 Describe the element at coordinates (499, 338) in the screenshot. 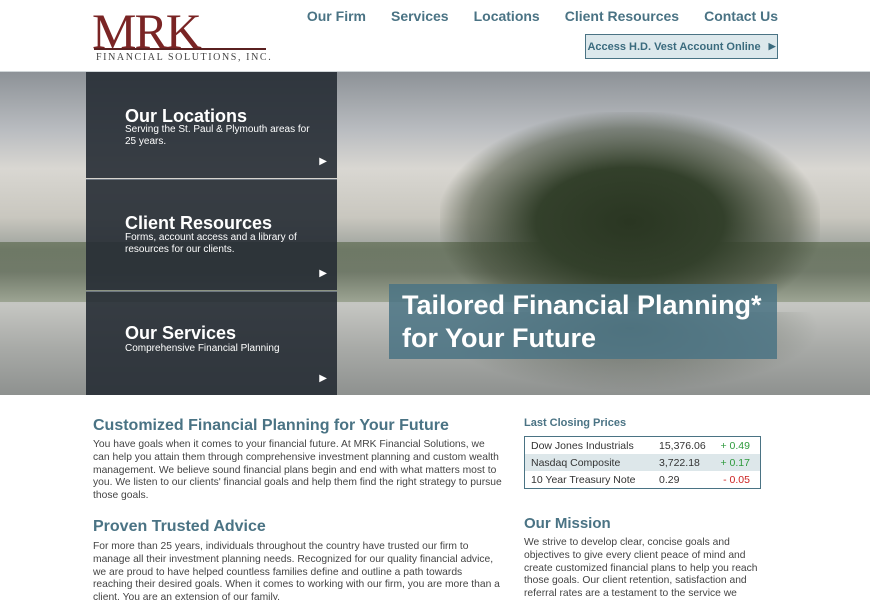

I see `tagline-line-2: for Your Future` at that location.